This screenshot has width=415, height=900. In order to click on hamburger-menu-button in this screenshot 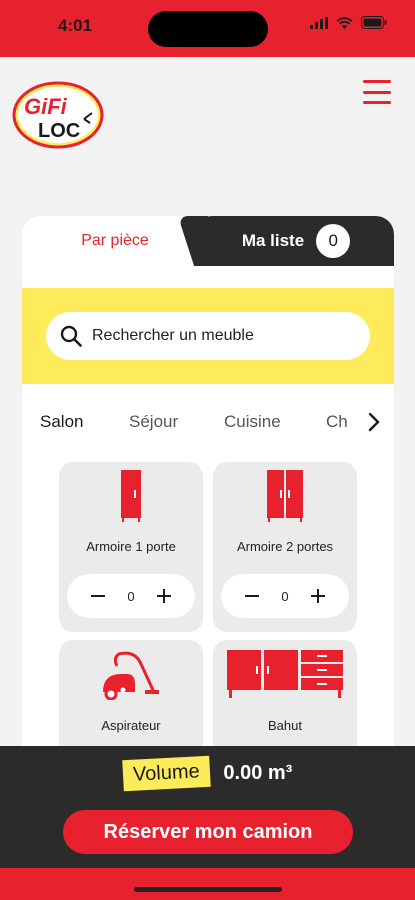, I will do `click(377, 92)`.